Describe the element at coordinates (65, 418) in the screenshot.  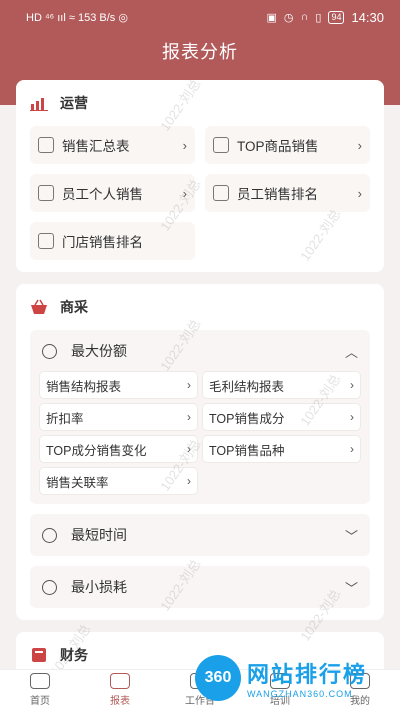
I see `tile-label: 折扣率` at that location.